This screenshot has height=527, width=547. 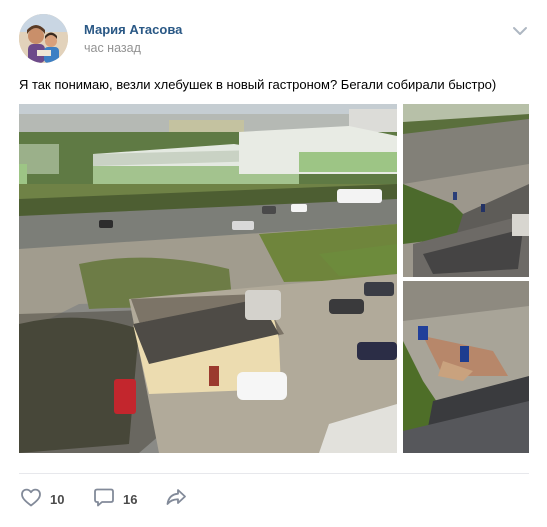 I want to click on comment-icon, so click(x=104, y=499).